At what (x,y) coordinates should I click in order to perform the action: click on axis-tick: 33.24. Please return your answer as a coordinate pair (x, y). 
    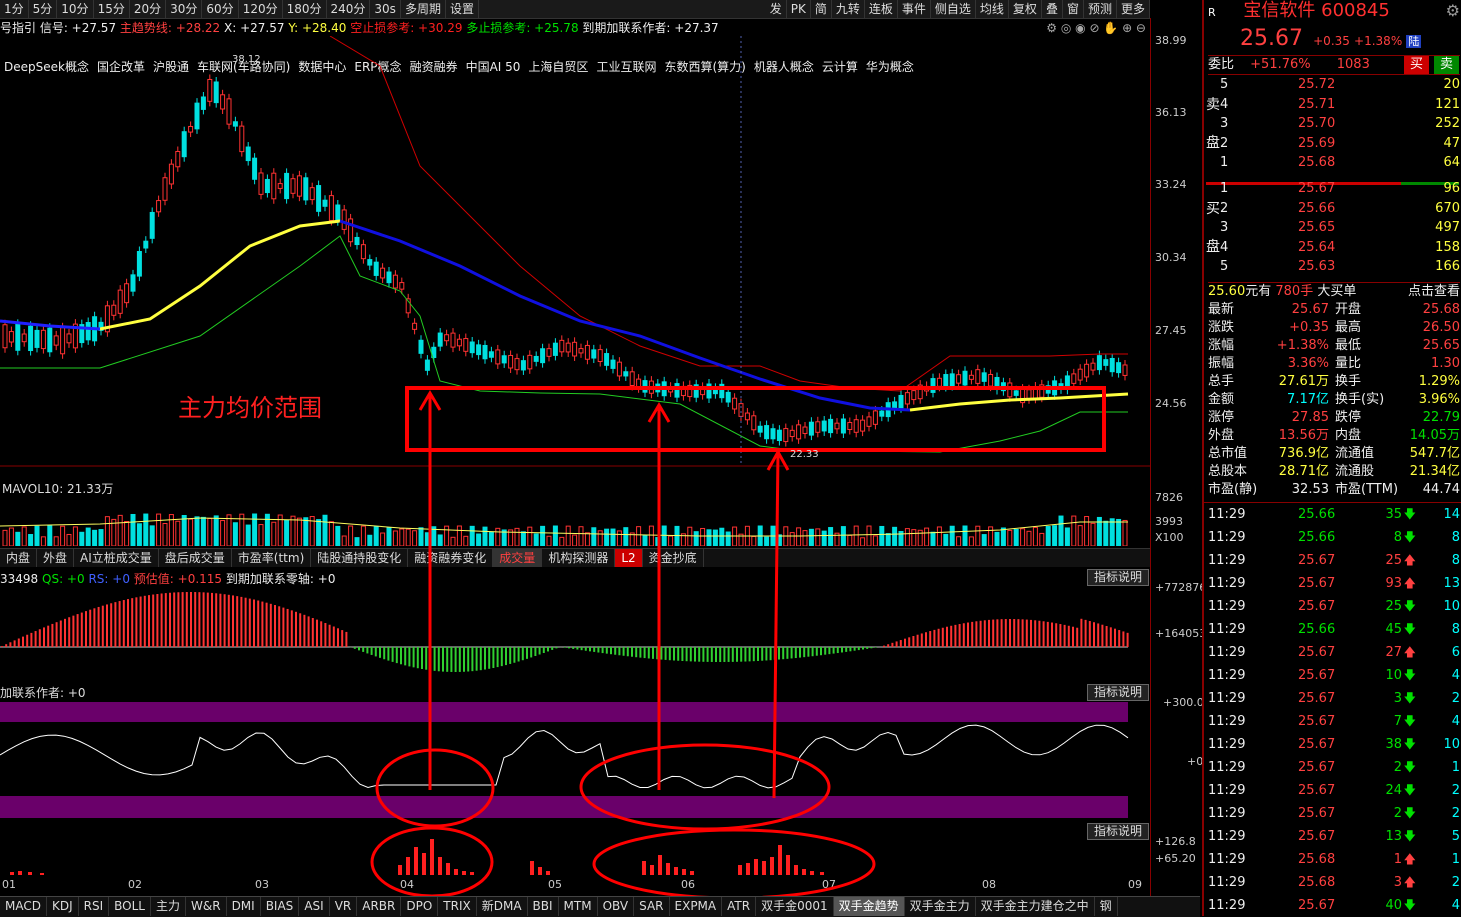
    Looking at the image, I should click on (1171, 184).